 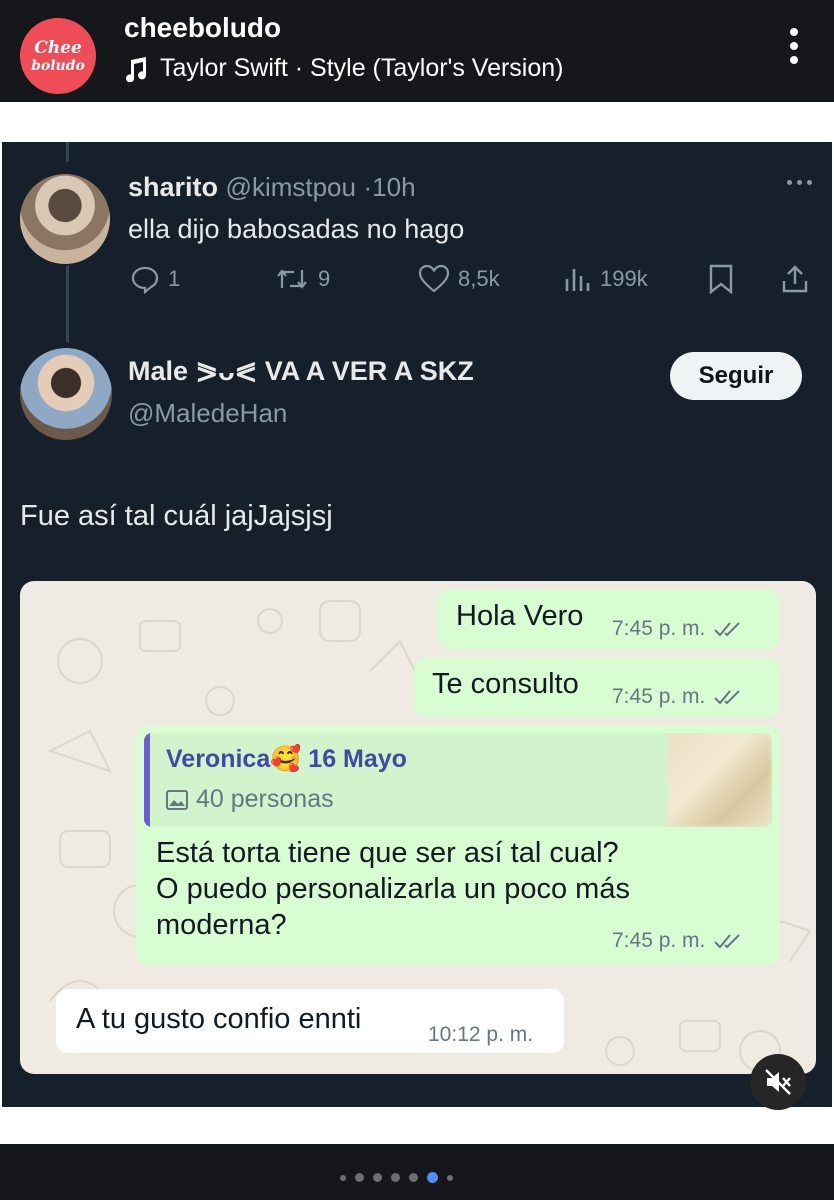 I want to click on thread-line-bottom, so click(x=67, y=304).